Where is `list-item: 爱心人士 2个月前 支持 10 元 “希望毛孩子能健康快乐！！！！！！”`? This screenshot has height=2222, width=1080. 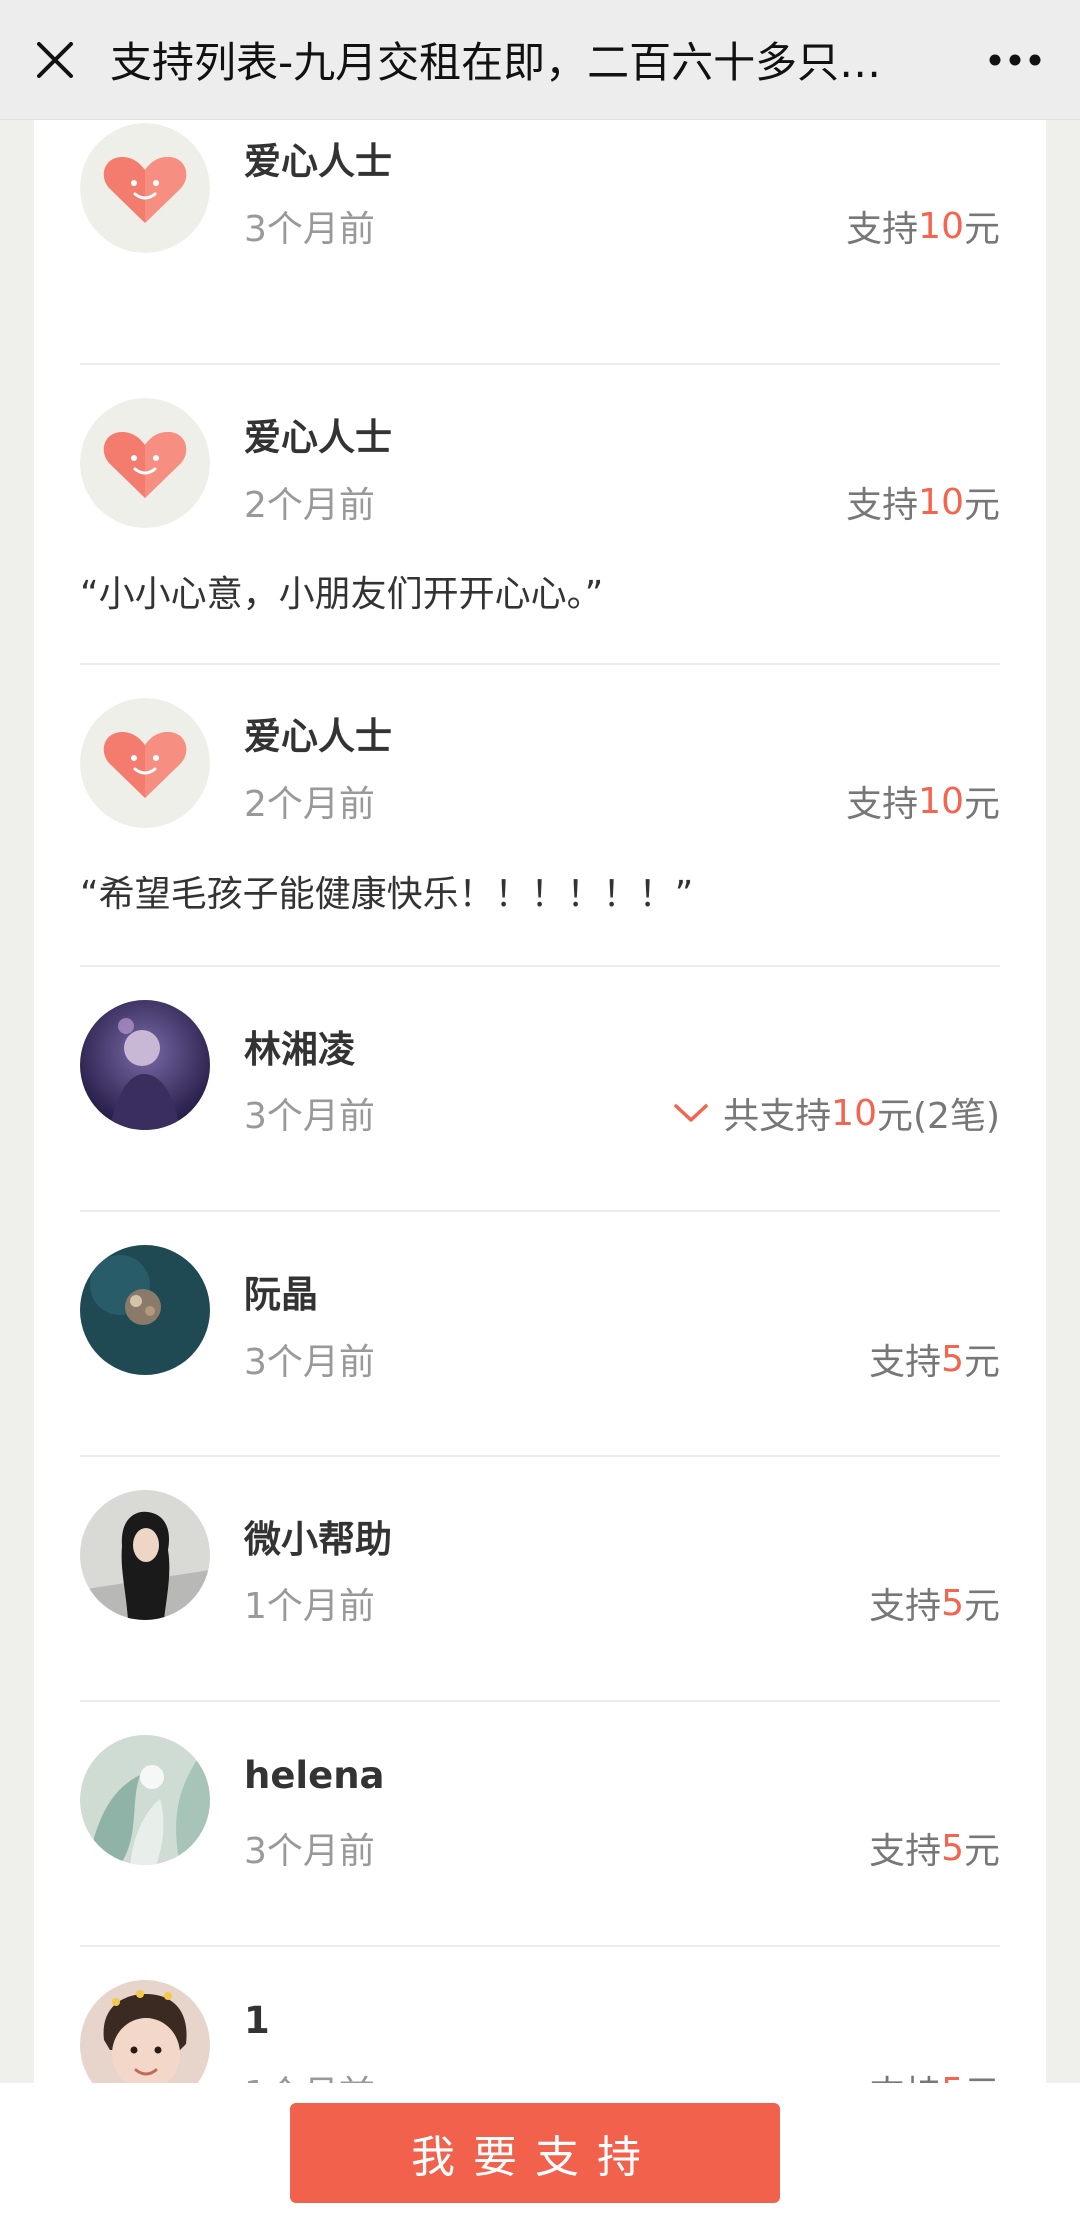 list-item: 爱心人士 2个月前 支持 10 元 “希望毛孩子能健康快乐！！！！！！” is located at coordinates (540, 816).